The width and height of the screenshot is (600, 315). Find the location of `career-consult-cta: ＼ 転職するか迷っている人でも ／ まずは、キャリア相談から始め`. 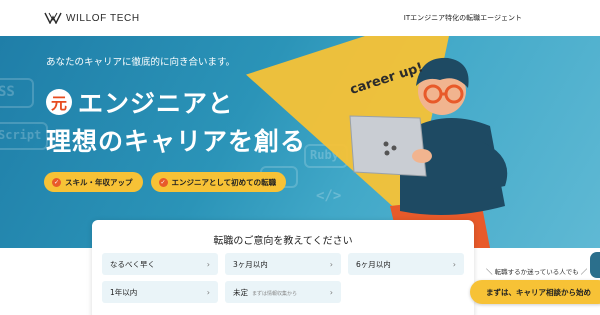

career-consult-cta: ＼ 転職するか迷っている人でも ／ まずは、キャリア相談から始め is located at coordinates (535, 286).